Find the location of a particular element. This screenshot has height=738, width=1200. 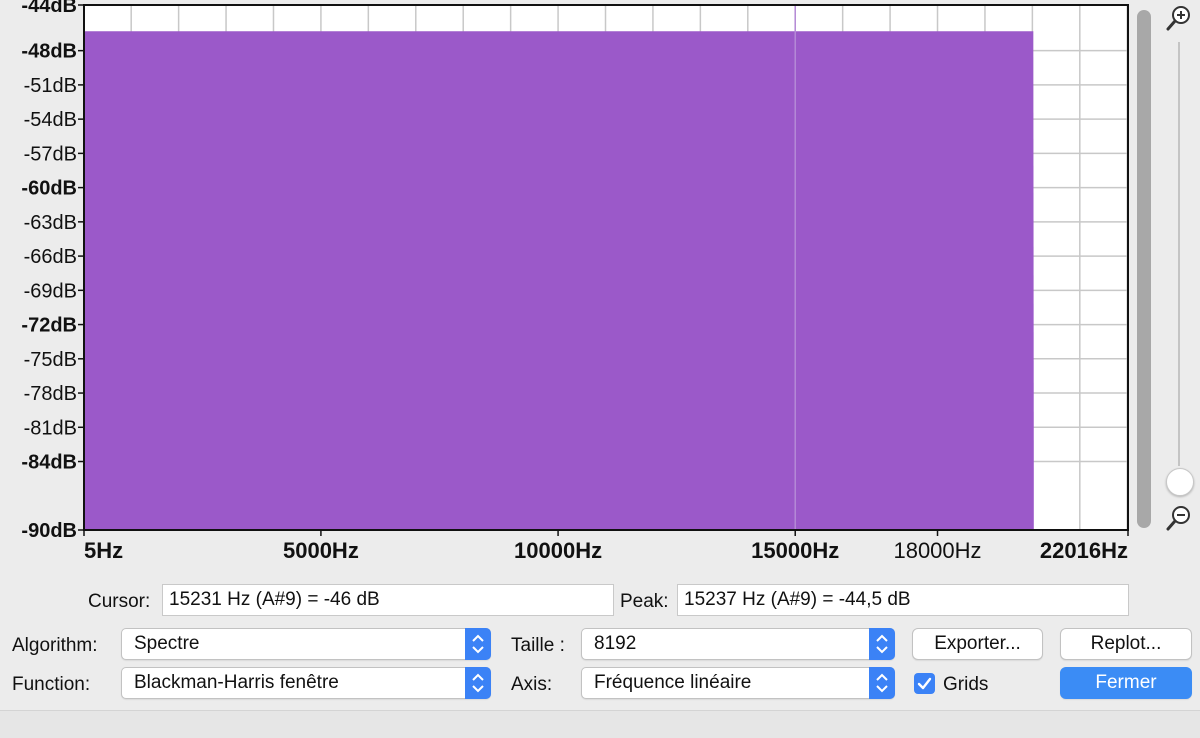

y-tick-label: -78dB is located at coordinates (50, 394).